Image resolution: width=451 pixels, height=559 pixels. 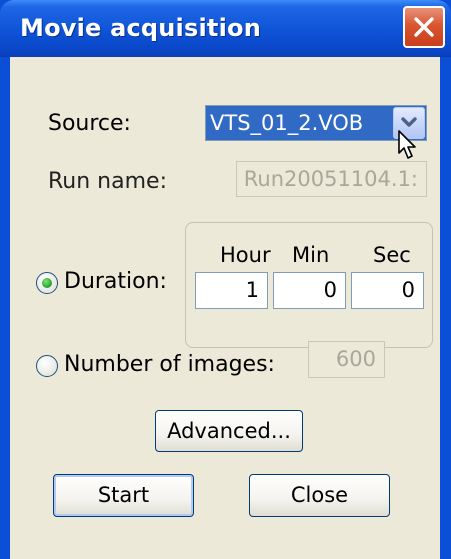 What do you see at coordinates (115, 281) in the screenshot?
I see `duration-label: Duration:` at bounding box center [115, 281].